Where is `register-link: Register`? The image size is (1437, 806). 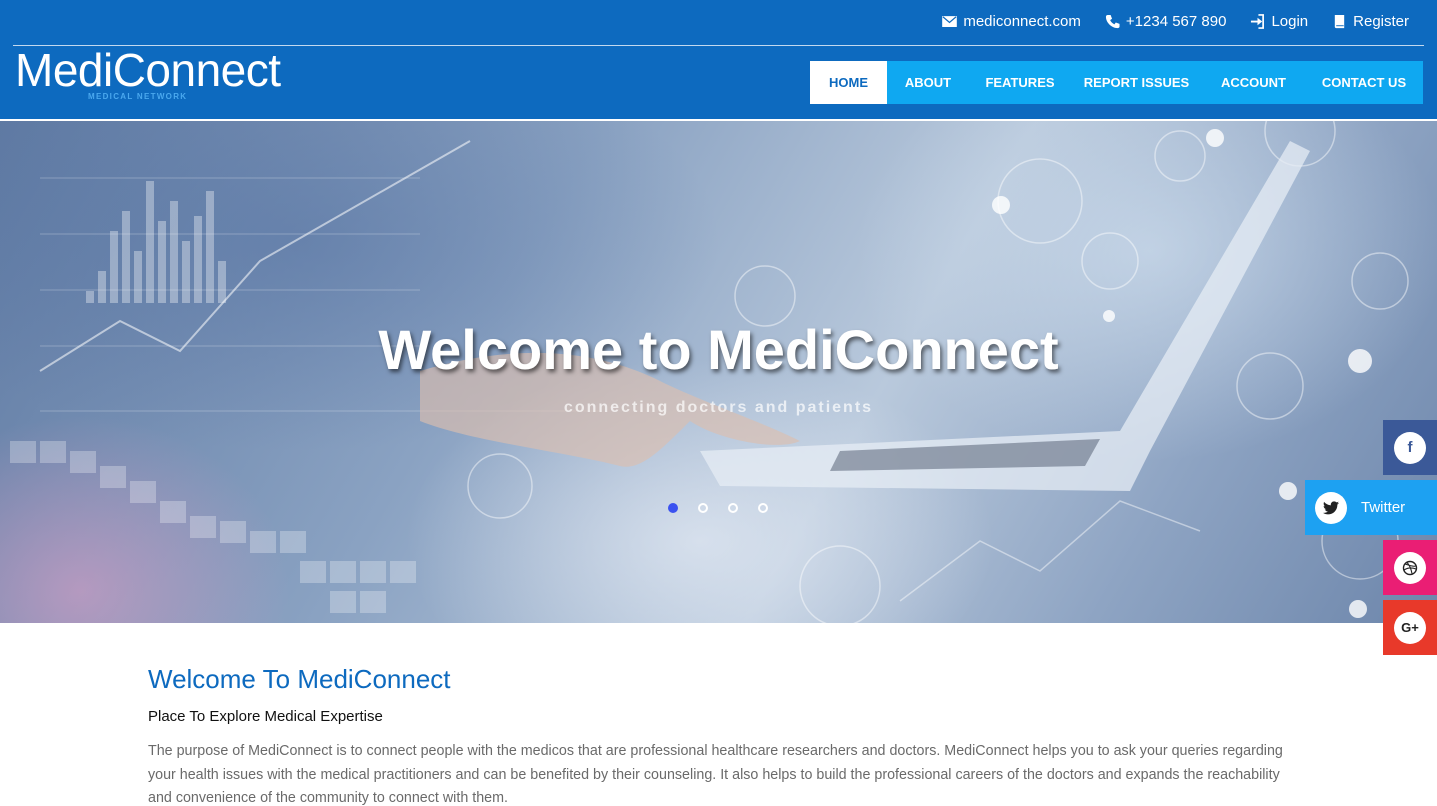 register-link: Register is located at coordinates (1370, 21).